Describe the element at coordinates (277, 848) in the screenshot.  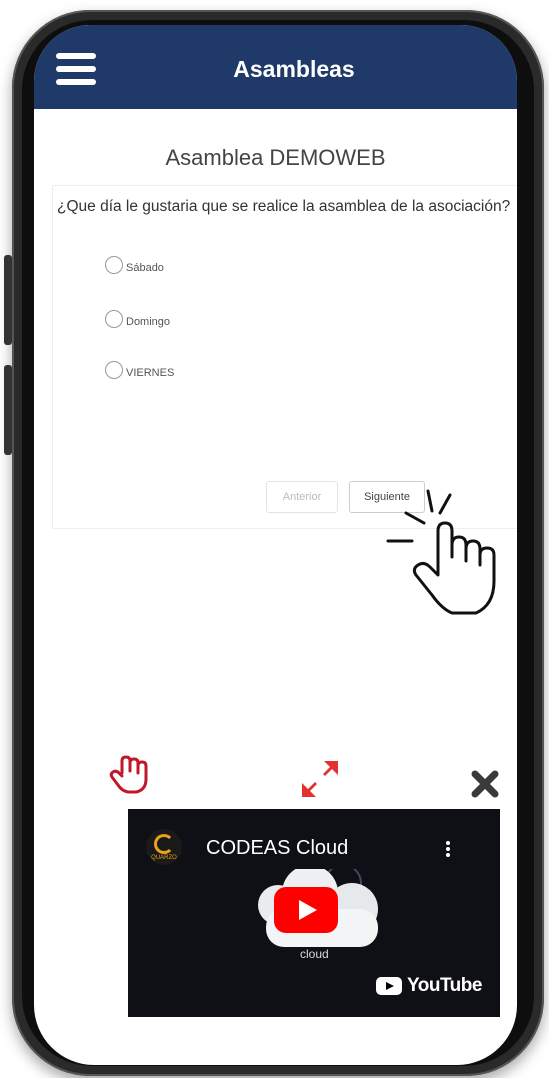
I see `video-title: CODEAS Cloud` at that location.